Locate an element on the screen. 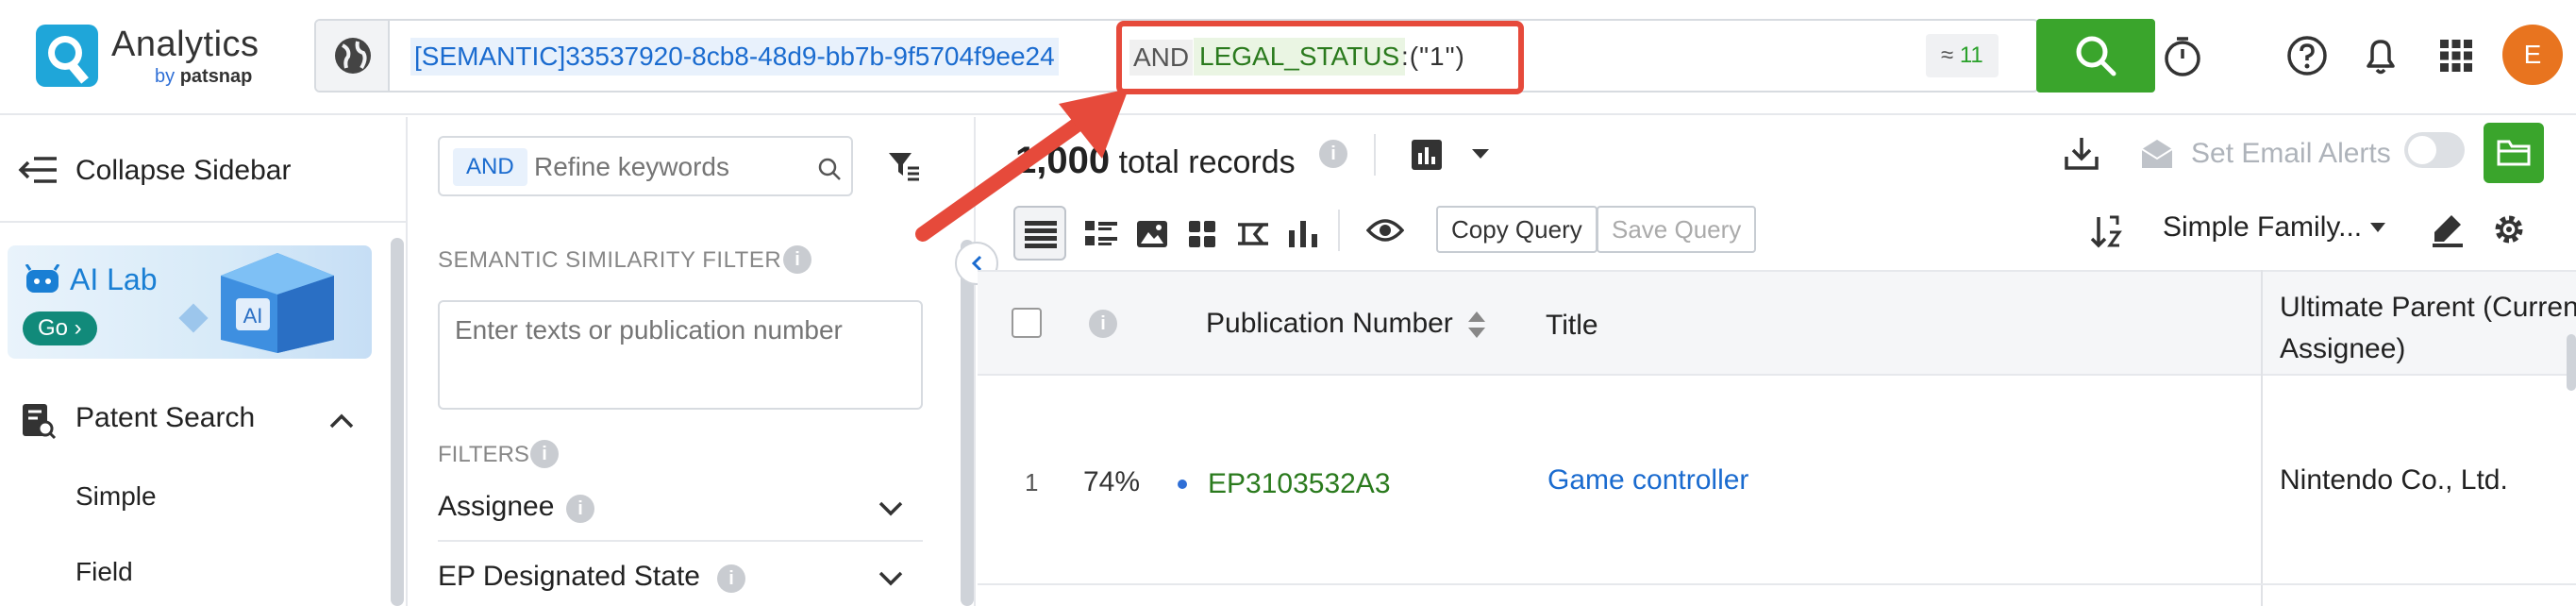  language-selector is located at coordinates (353, 56).